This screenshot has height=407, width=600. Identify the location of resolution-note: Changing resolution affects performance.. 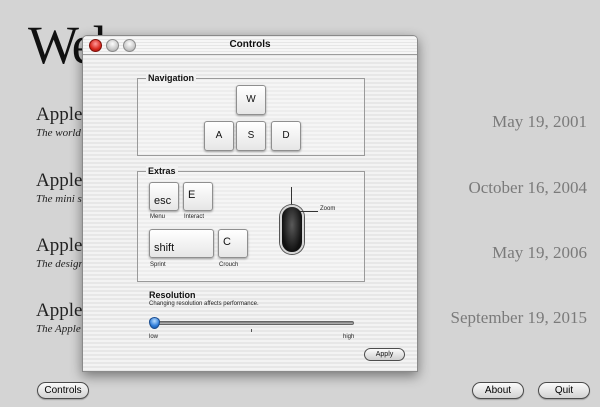
(204, 304).